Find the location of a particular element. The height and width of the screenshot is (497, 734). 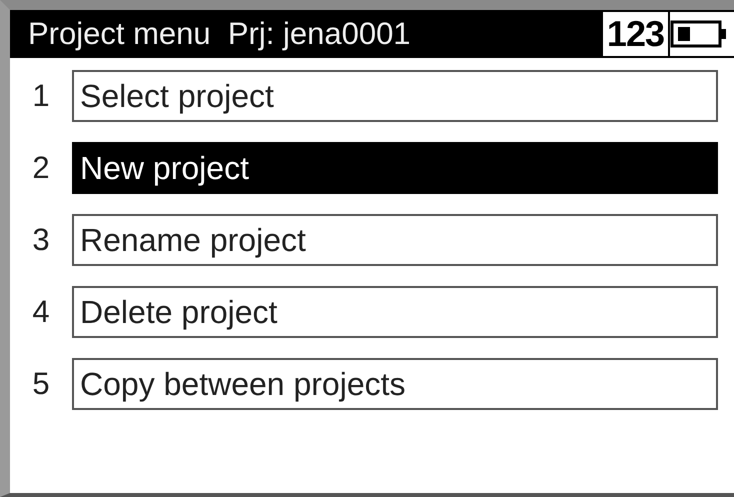

input-mode-indicator: 123 is located at coordinates (636, 34).